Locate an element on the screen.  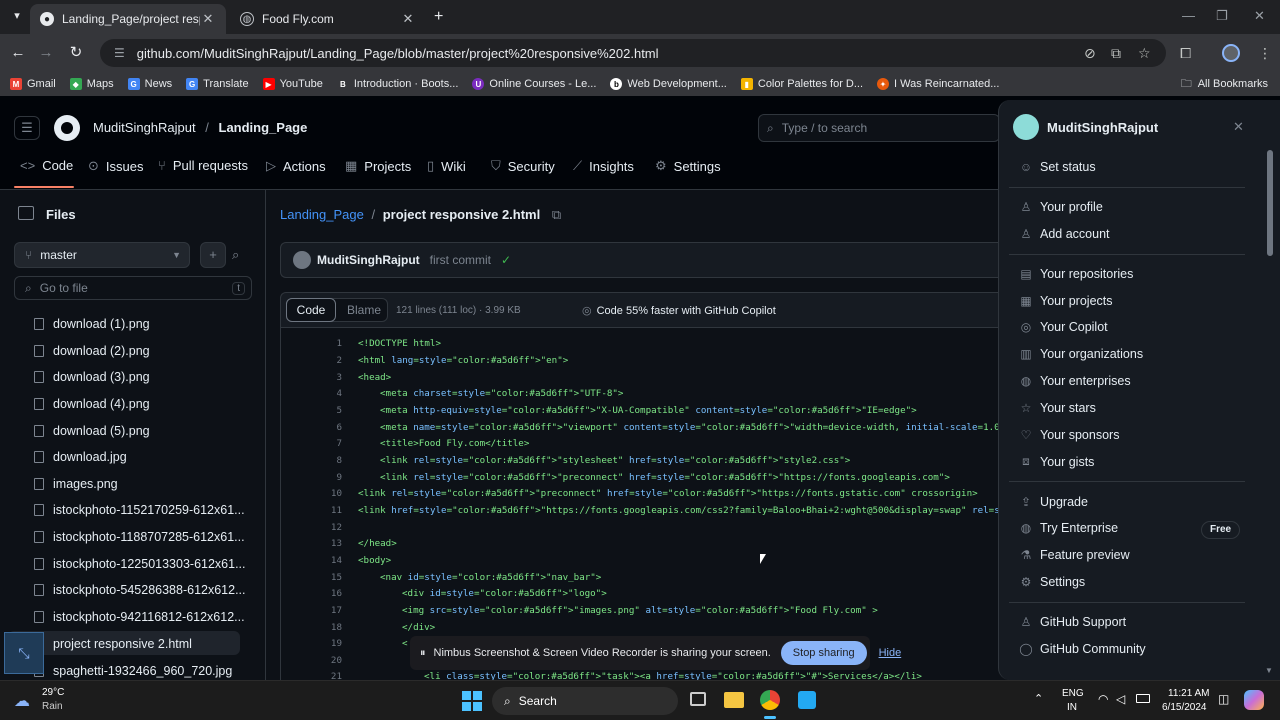
camera-off-icon: ⊘ is located at coordinates (1090, 53).